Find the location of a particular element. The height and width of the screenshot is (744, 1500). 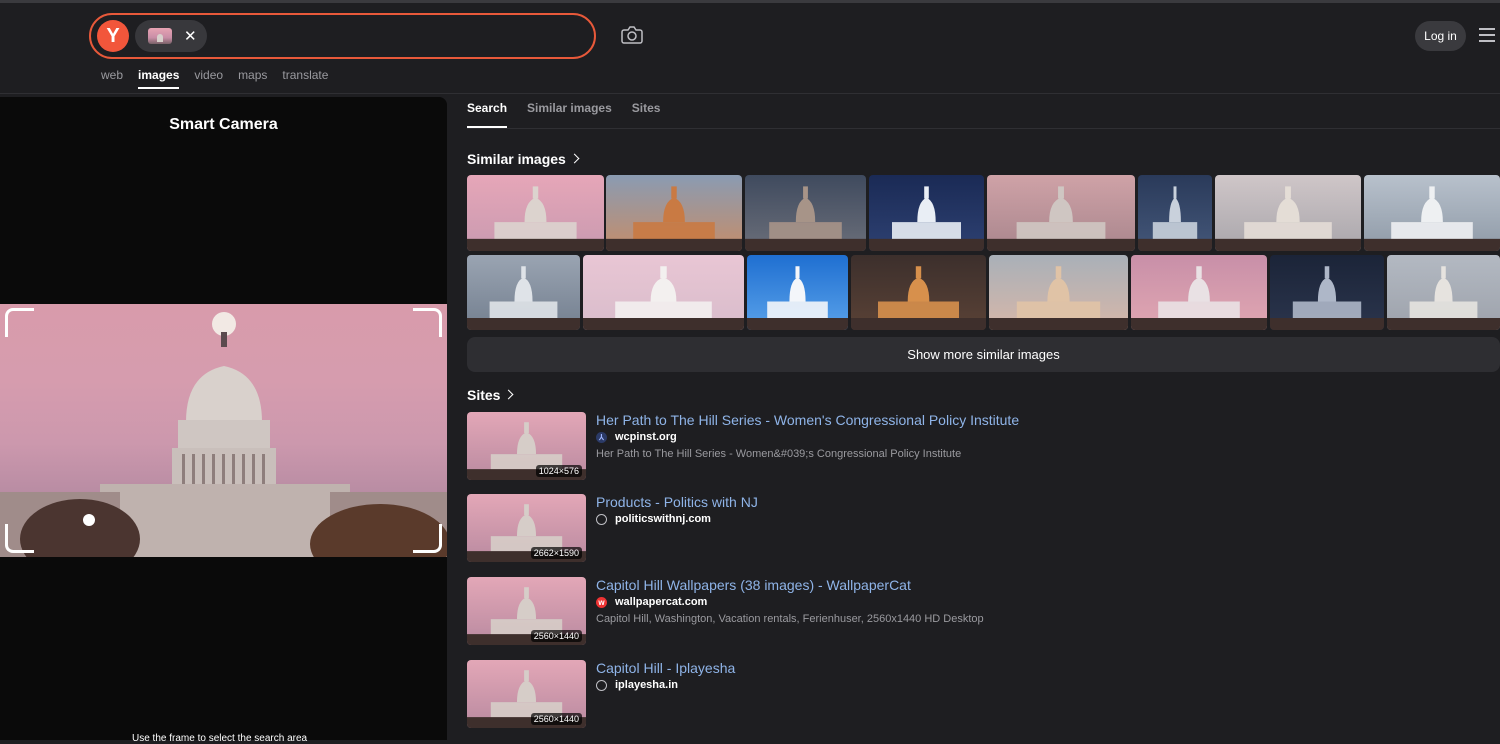

search-image-chip: ✕ is located at coordinates (171, 36).